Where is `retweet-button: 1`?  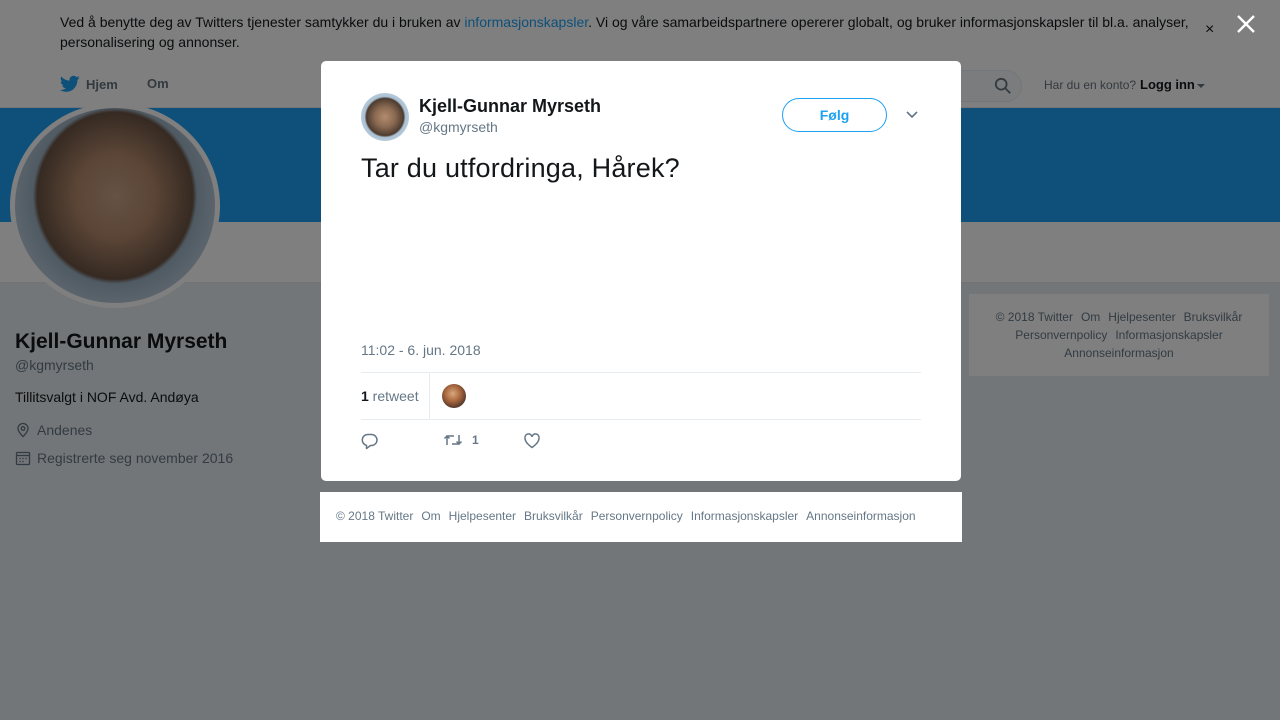 retweet-button: 1 is located at coordinates (461, 440).